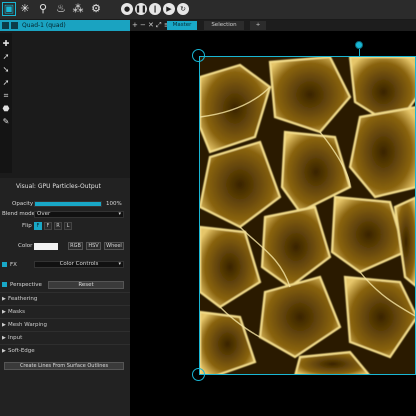 The image size is (416, 416). What do you see at coordinates (65, 311) in the screenshot?
I see `section-masks: ▶ Masks` at bounding box center [65, 311].